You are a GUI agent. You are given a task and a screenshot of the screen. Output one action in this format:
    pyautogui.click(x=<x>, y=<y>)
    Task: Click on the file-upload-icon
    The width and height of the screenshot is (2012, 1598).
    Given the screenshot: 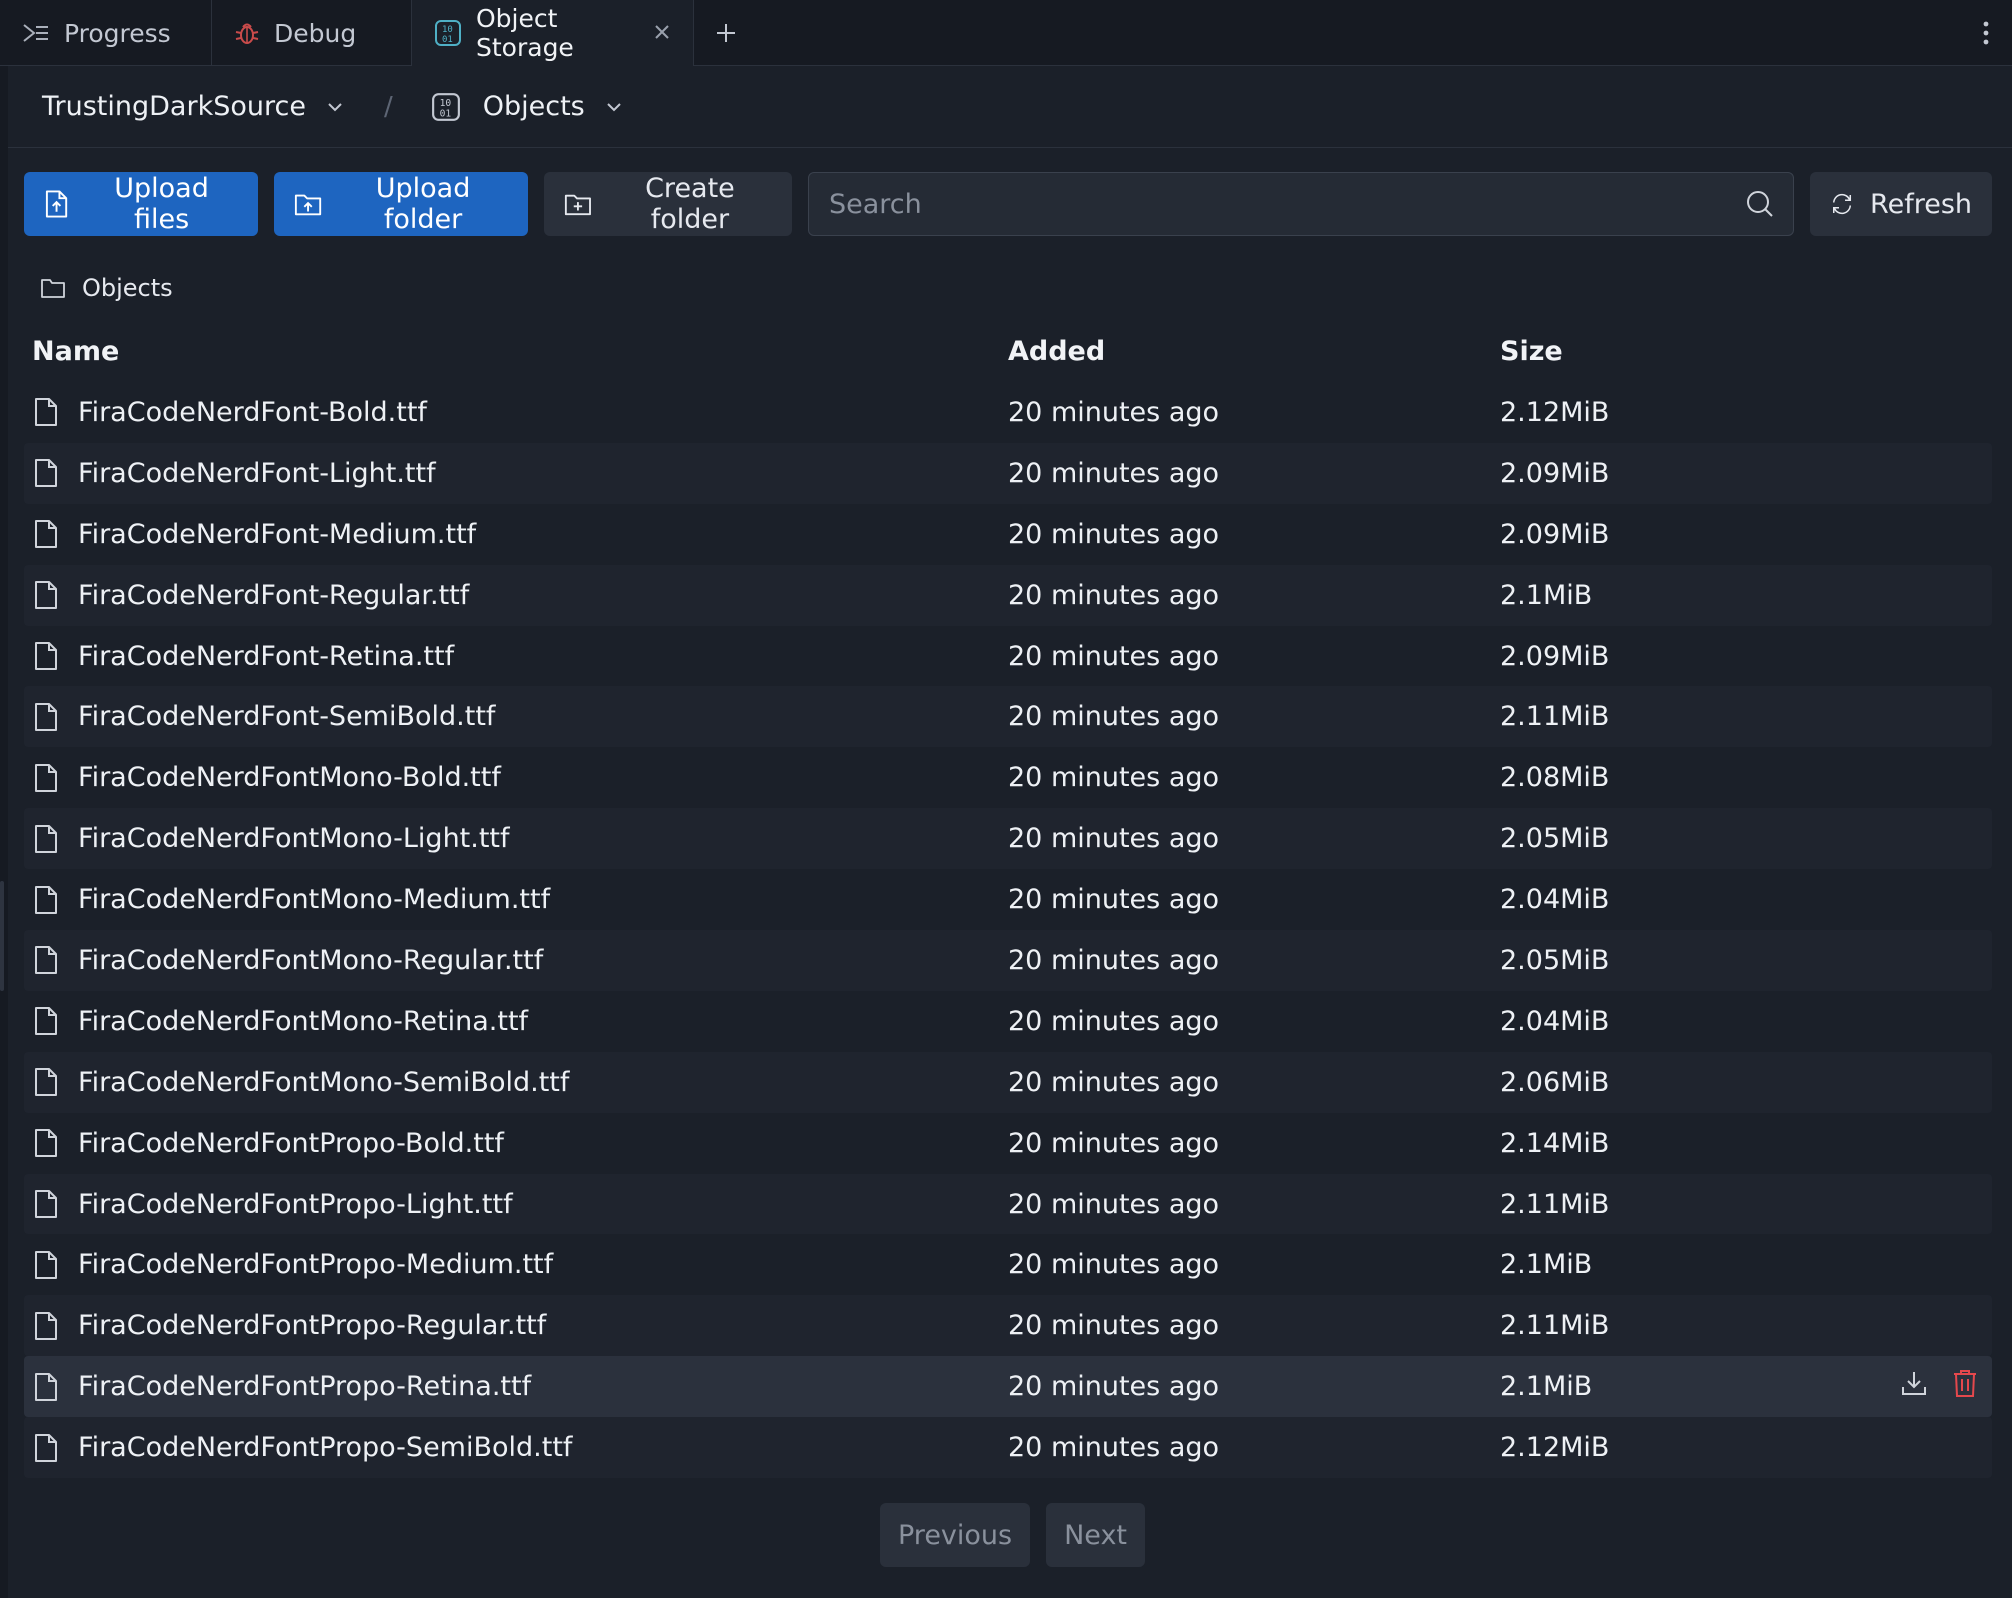 What is the action you would take?
    pyautogui.click(x=56, y=204)
    